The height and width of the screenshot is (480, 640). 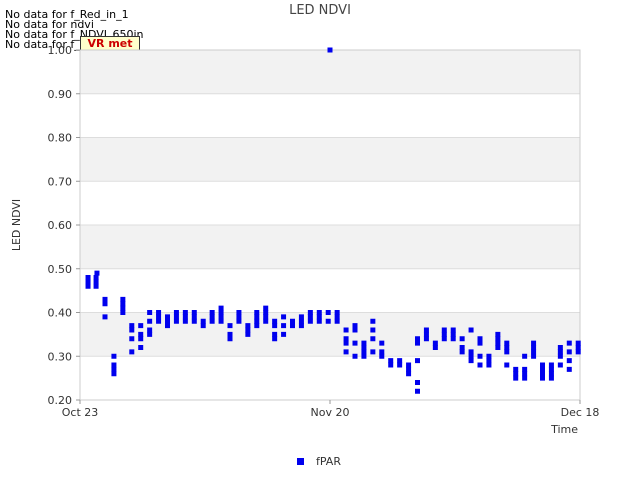 I want to click on legend-swatch-fpar, so click(x=300, y=461).